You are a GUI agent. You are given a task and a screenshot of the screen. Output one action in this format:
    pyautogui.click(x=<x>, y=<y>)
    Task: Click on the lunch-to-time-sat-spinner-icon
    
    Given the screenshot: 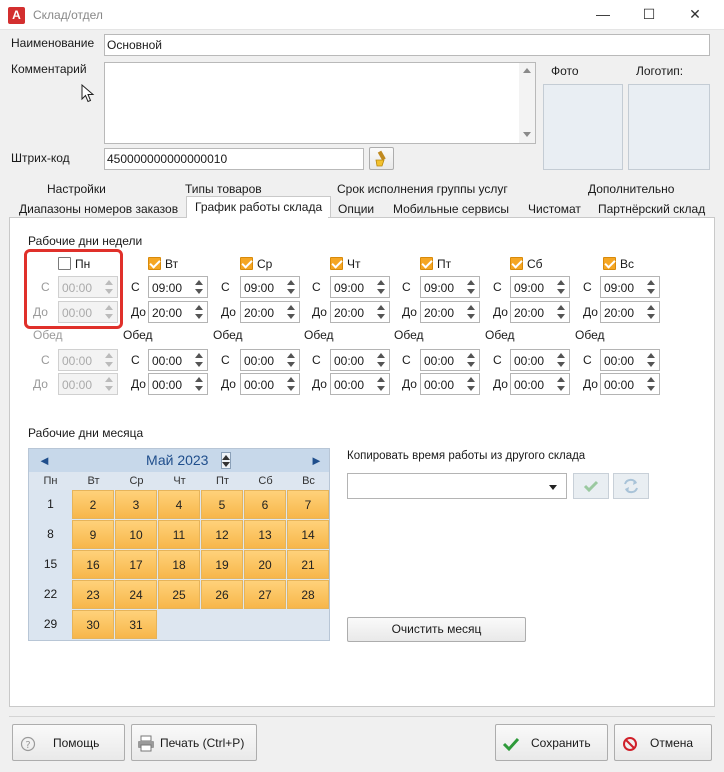 What is the action you would take?
    pyautogui.click(x=561, y=384)
    